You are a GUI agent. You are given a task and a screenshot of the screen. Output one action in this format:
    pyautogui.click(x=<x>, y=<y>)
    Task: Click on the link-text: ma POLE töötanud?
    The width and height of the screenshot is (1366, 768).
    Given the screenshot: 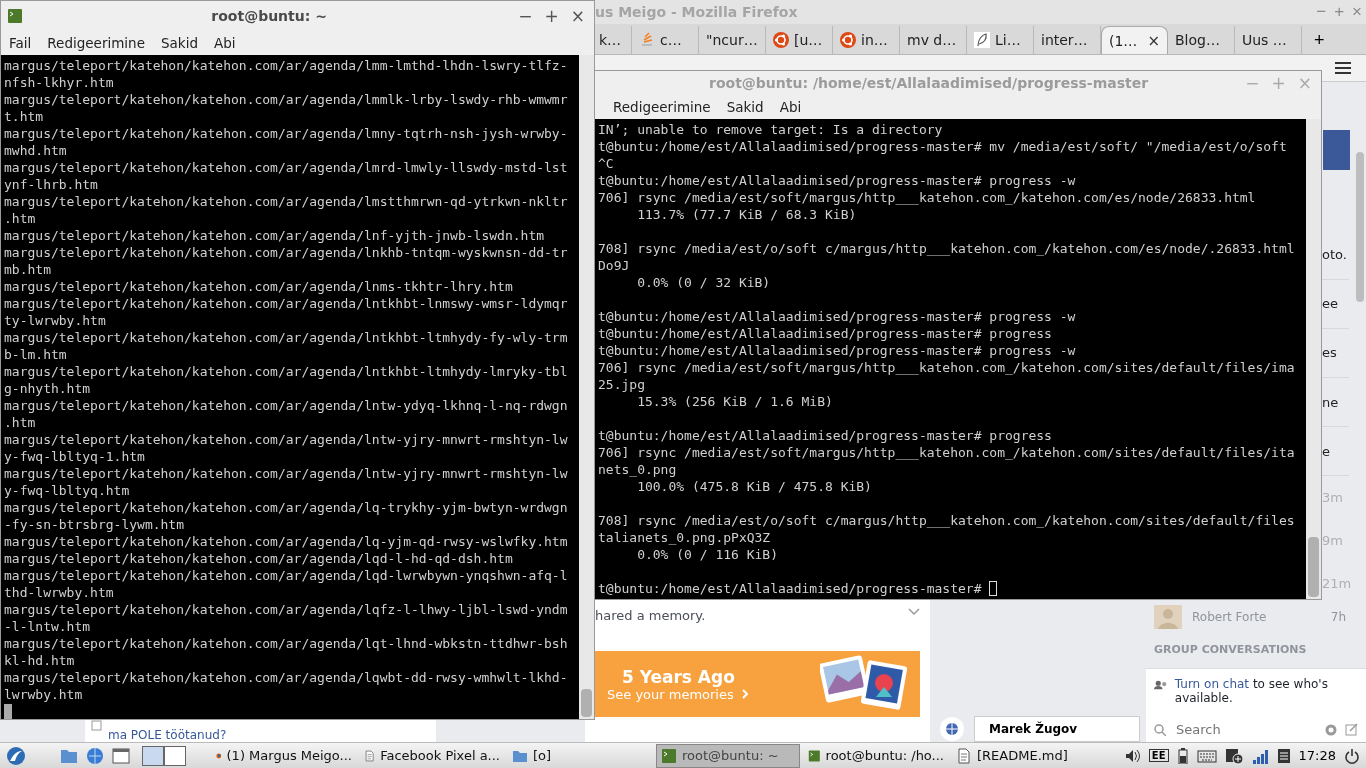 What is the action you would take?
    pyautogui.click(x=167, y=735)
    